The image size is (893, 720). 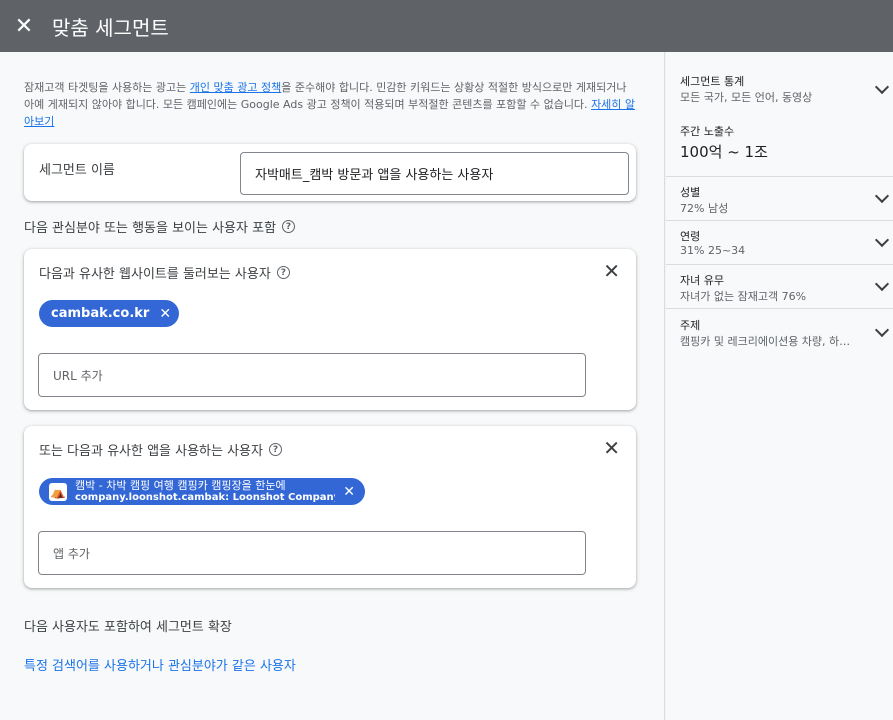 I want to click on stat-row-age: 연령 31% 25~34, so click(x=779, y=242).